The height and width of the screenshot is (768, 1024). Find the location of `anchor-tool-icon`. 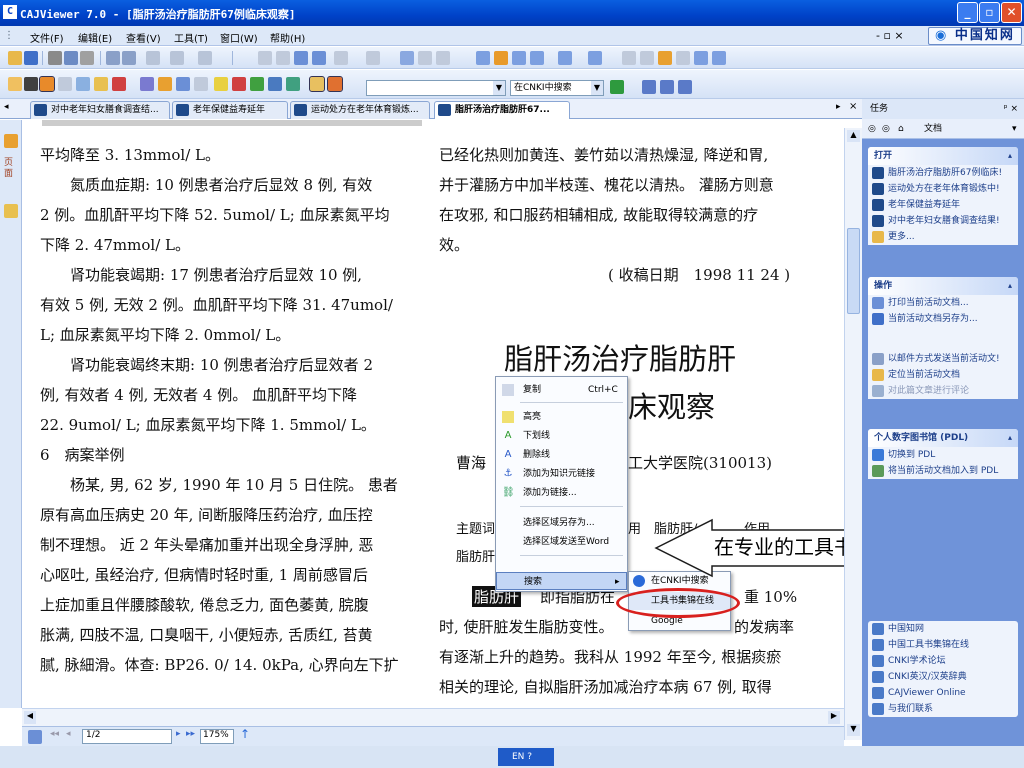

anchor-tool-icon is located at coordinates (275, 84).